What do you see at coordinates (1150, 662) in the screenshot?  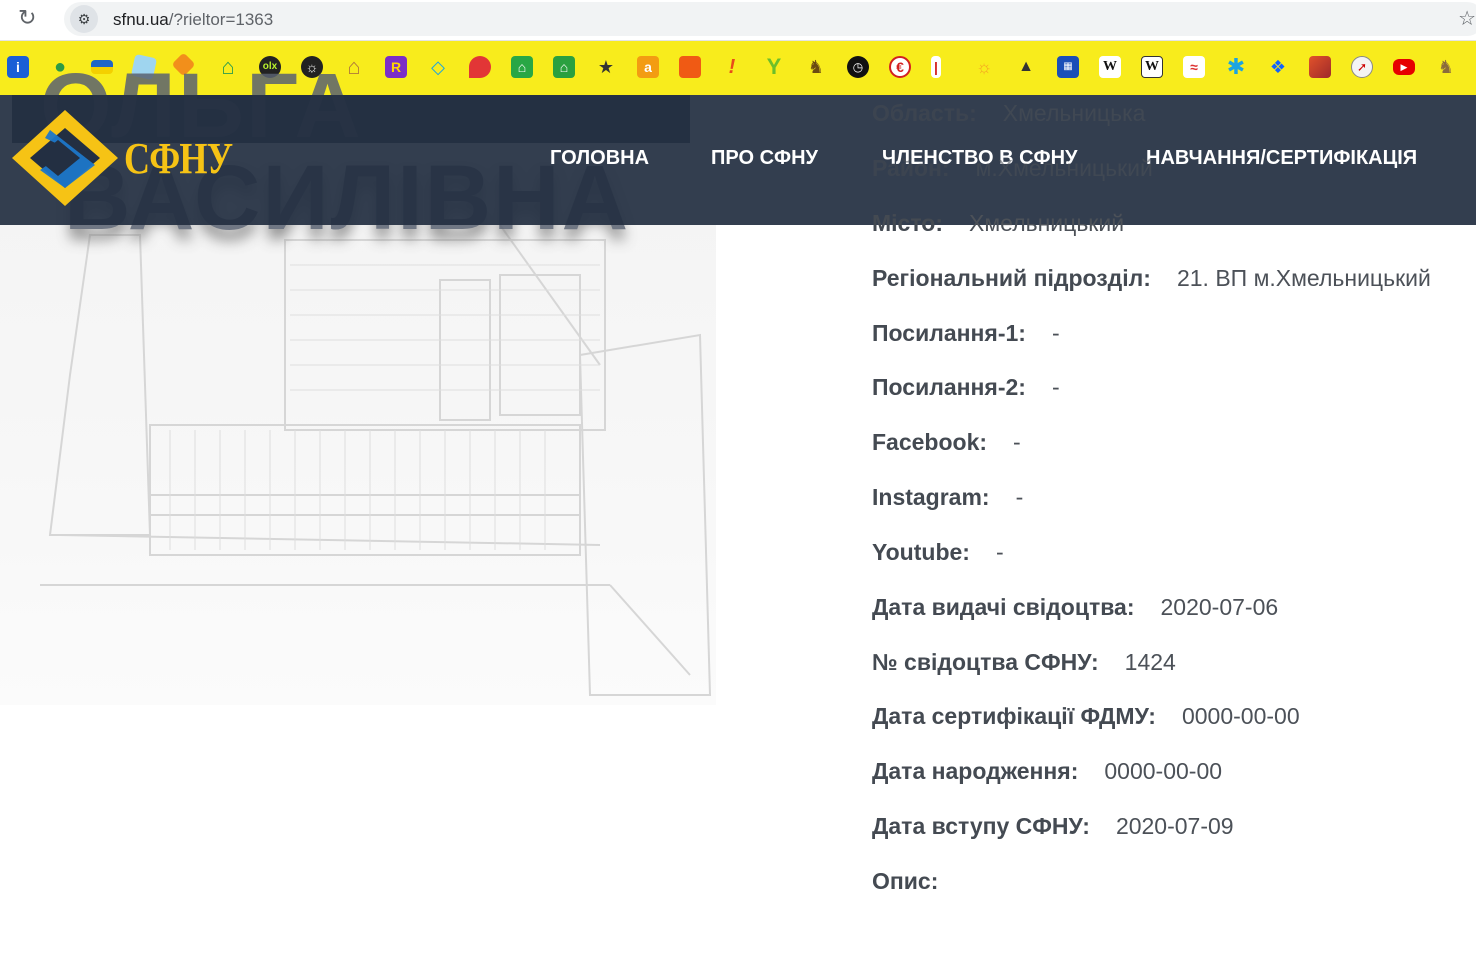 I see `detail-value: 1424` at bounding box center [1150, 662].